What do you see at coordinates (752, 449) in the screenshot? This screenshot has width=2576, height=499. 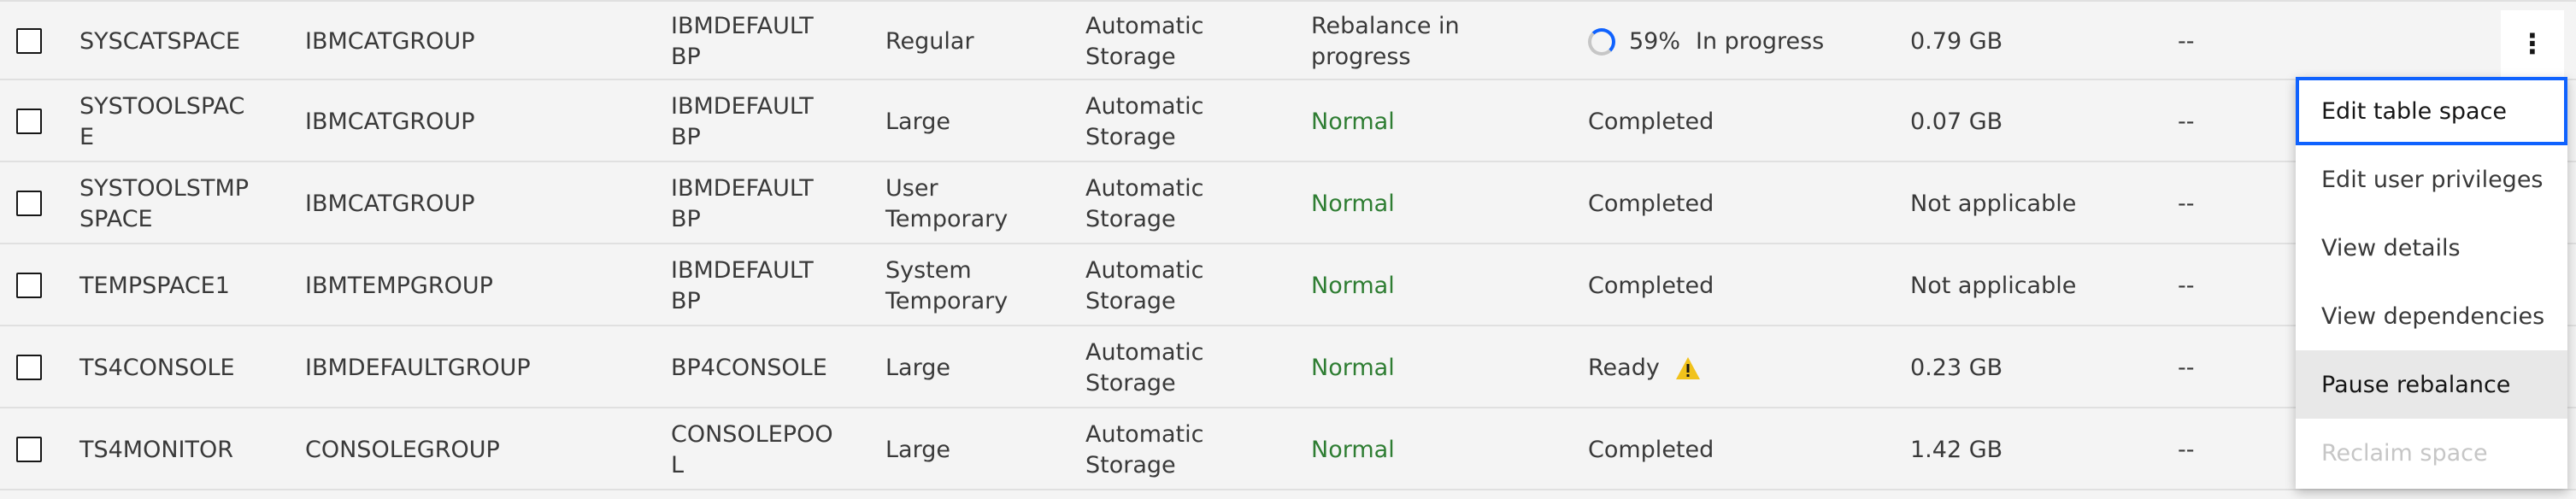 I see `buffer-pool: CONSOLEPOO L` at bounding box center [752, 449].